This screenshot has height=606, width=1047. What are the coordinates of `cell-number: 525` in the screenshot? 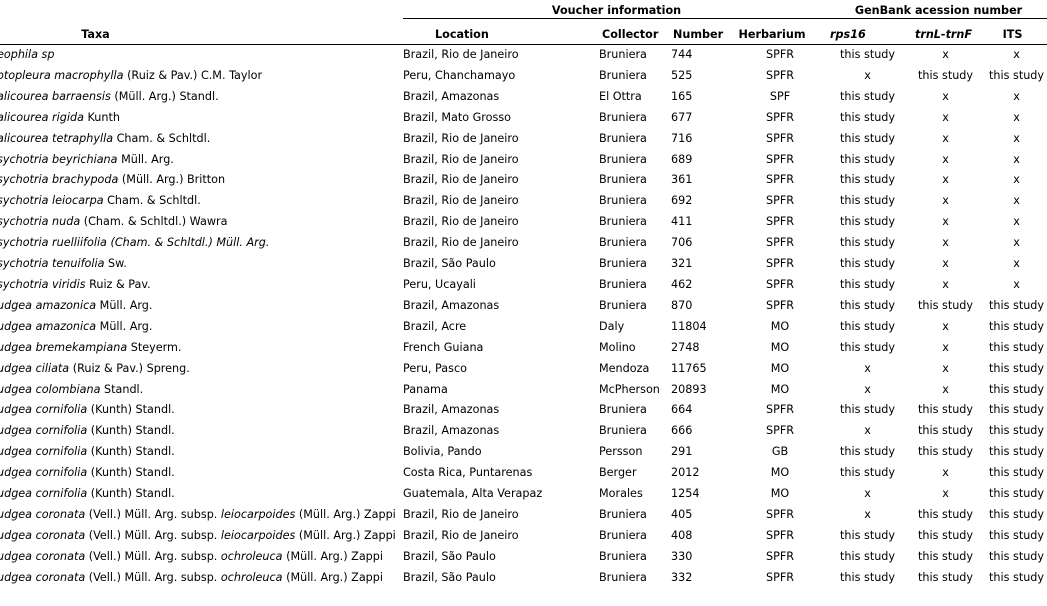 It's located at (682, 75).